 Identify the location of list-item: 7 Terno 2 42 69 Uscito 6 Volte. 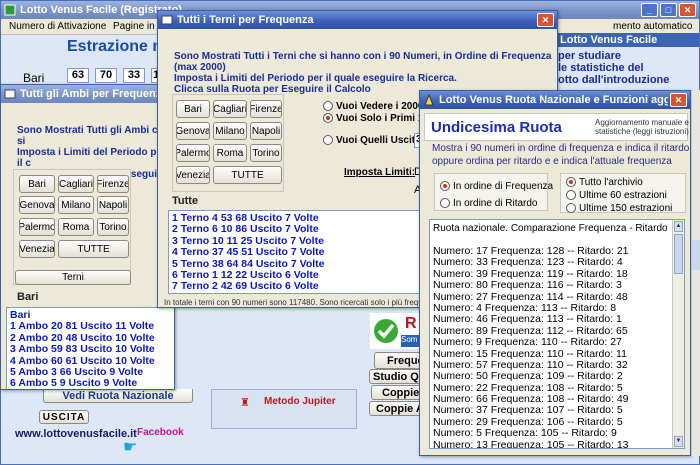
(297, 286).